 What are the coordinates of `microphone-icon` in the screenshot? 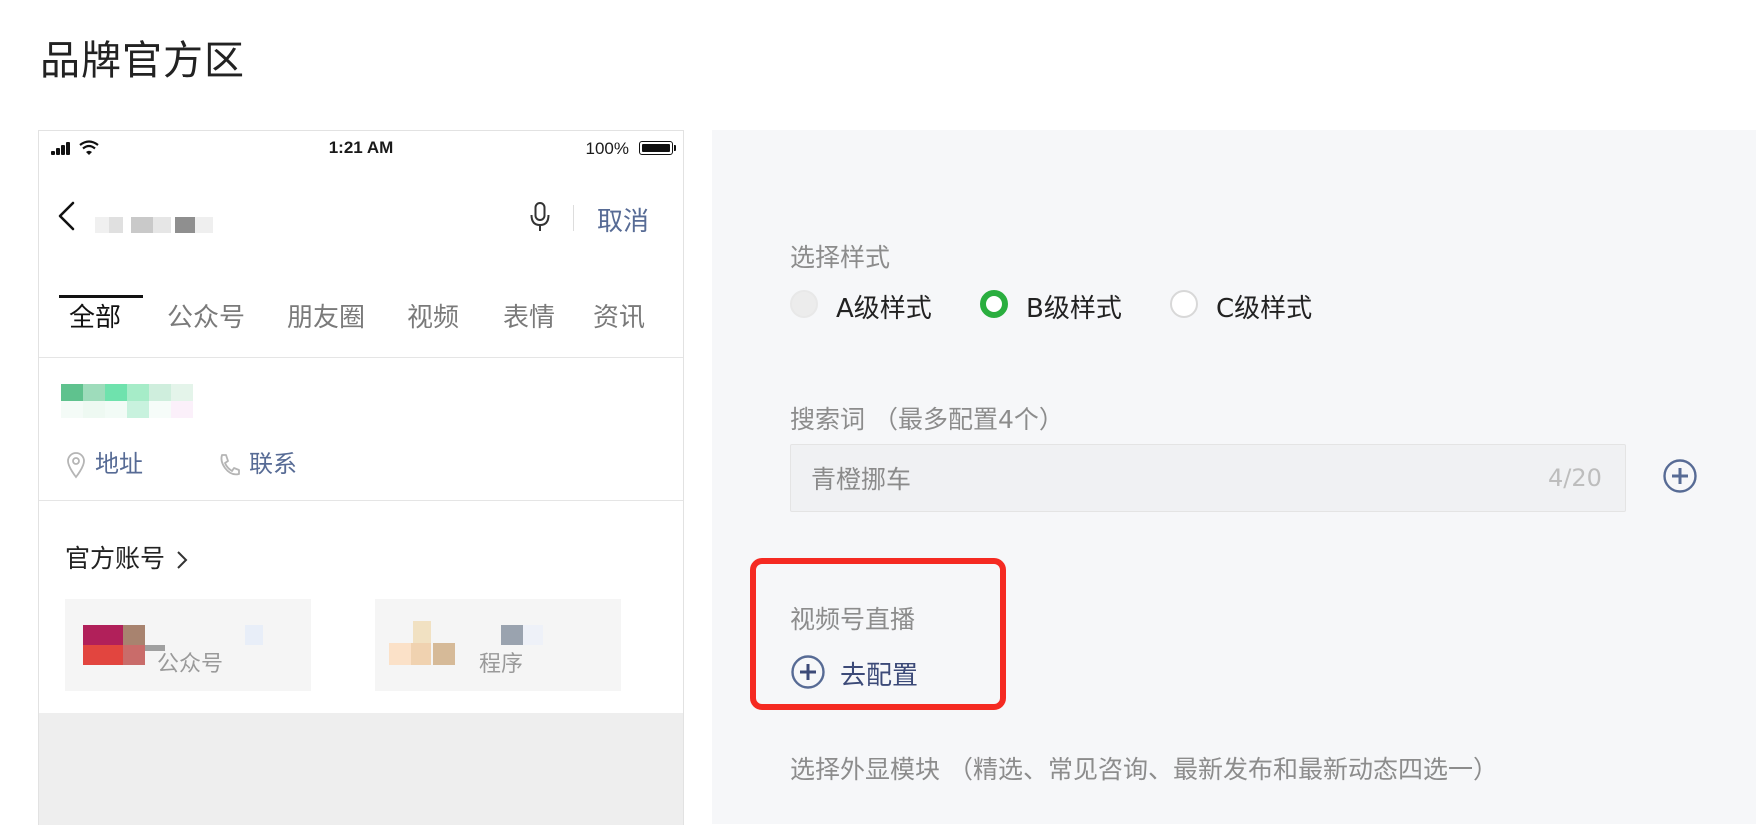 It's located at (540, 217).